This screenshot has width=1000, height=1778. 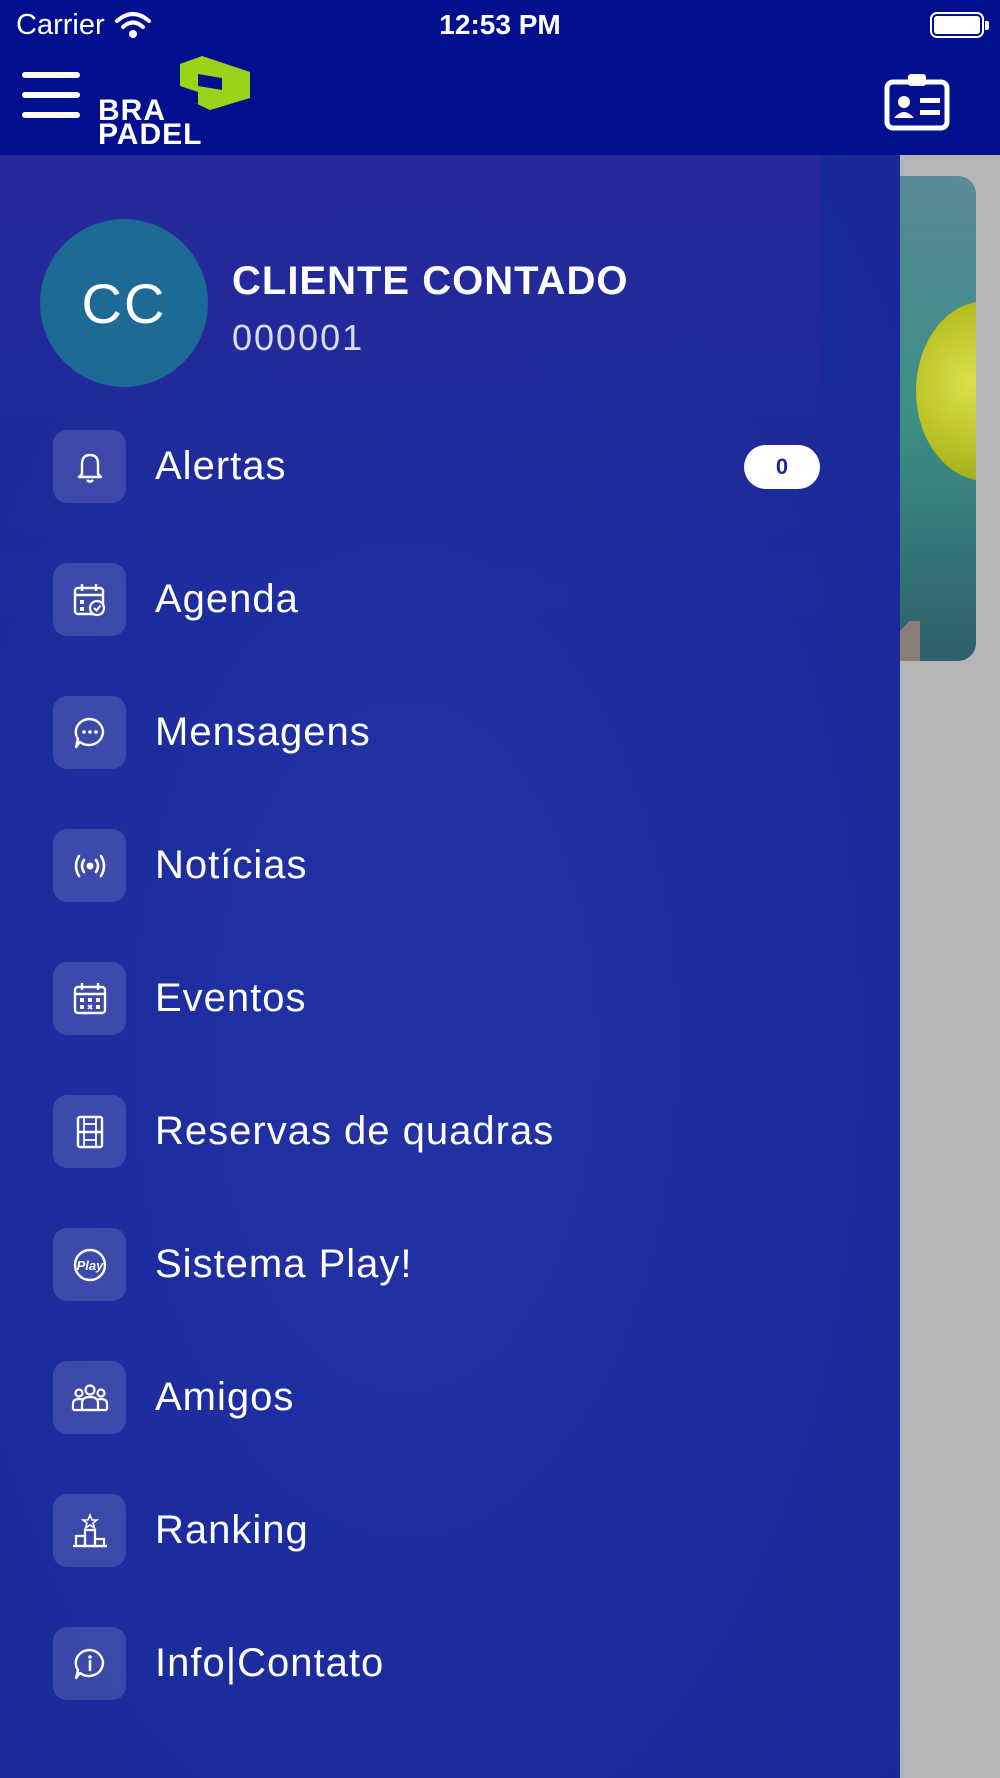 I want to click on menu-label-alertas: Alertas, so click(x=221, y=466).